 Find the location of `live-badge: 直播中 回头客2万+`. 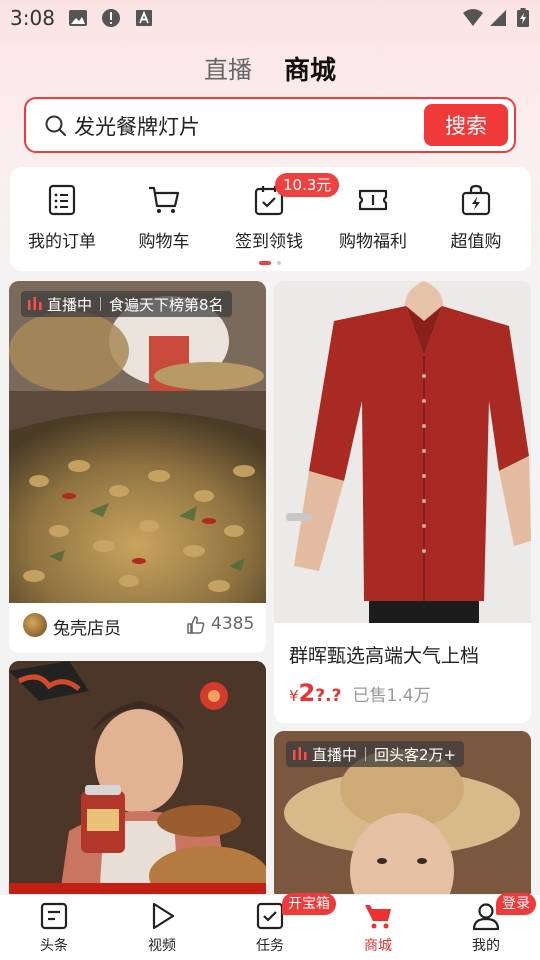

live-badge: 直播中 回头客2万+ is located at coordinates (375, 754).